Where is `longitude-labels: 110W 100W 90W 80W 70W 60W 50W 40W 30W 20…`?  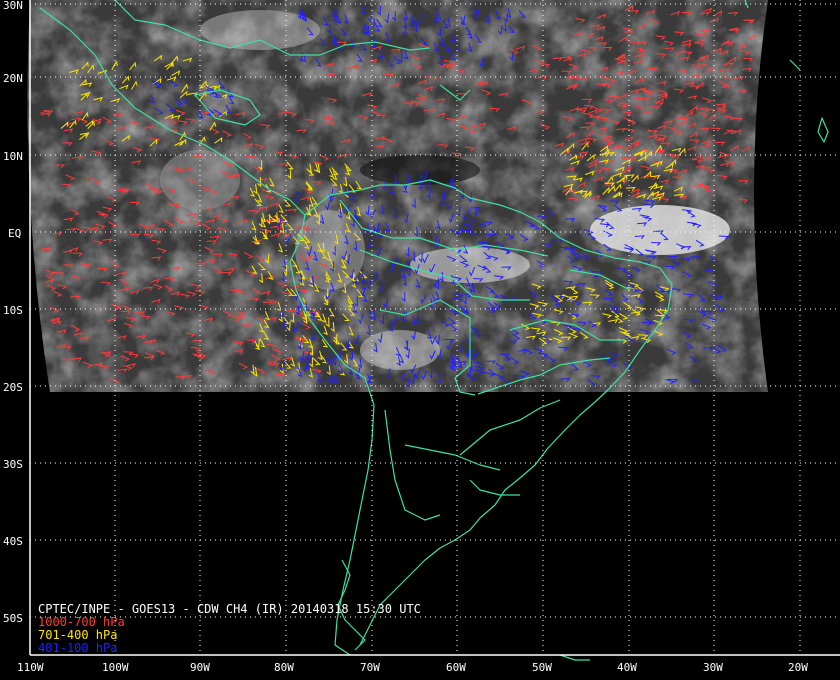 longitude-labels: 110W 100W 90W 80W 70W 60W 50W 40W 30W 20… is located at coordinates (412, 667).